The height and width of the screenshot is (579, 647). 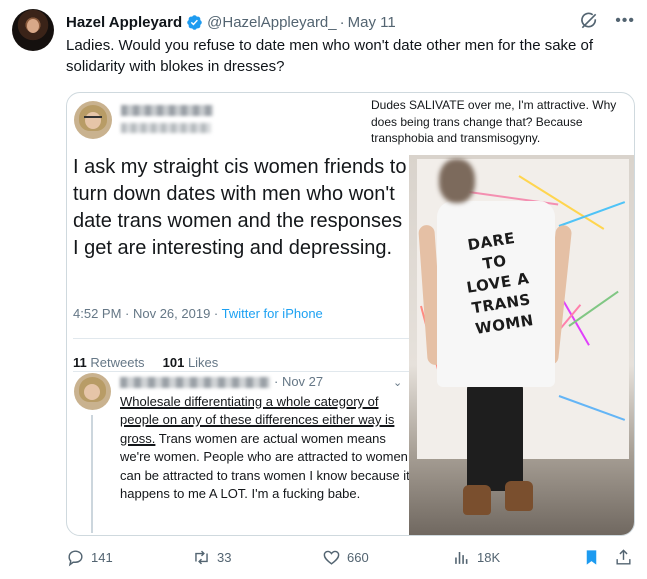 What do you see at coordinates (345, 557) in the screenshot?
I see `like-button: 660` at bounding box center [345, 557].